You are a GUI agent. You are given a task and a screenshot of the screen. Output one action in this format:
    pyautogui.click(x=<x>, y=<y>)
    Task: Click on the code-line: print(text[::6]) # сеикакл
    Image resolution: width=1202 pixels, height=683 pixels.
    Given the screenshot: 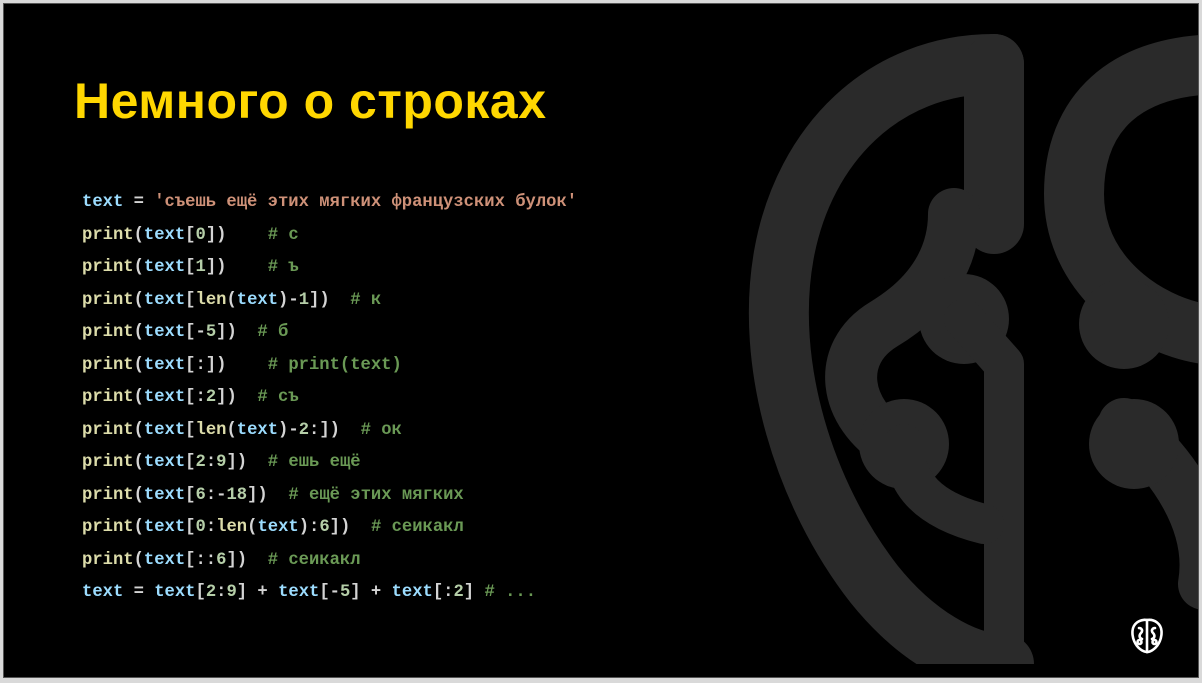 What is the action you would take?
    pyautogui.click(x=329, y=561)
    